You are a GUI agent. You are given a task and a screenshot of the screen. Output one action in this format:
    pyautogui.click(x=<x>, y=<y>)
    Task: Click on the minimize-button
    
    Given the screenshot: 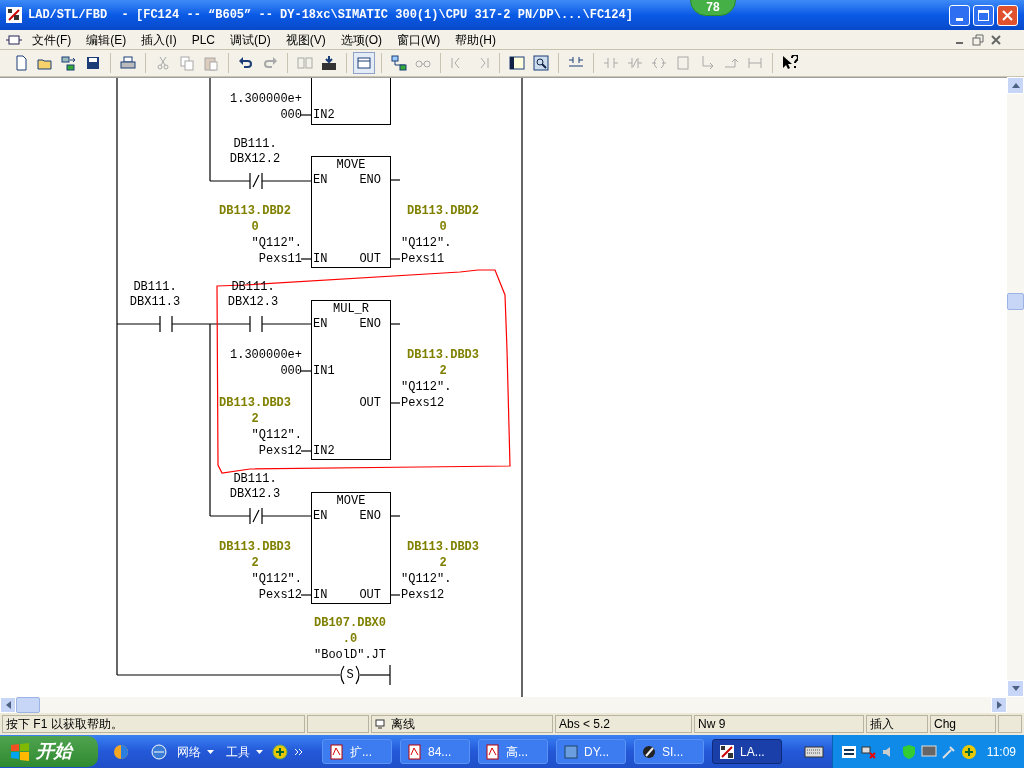 What is the action you would take?
    pyautogui.click(x=959, y=15)
    